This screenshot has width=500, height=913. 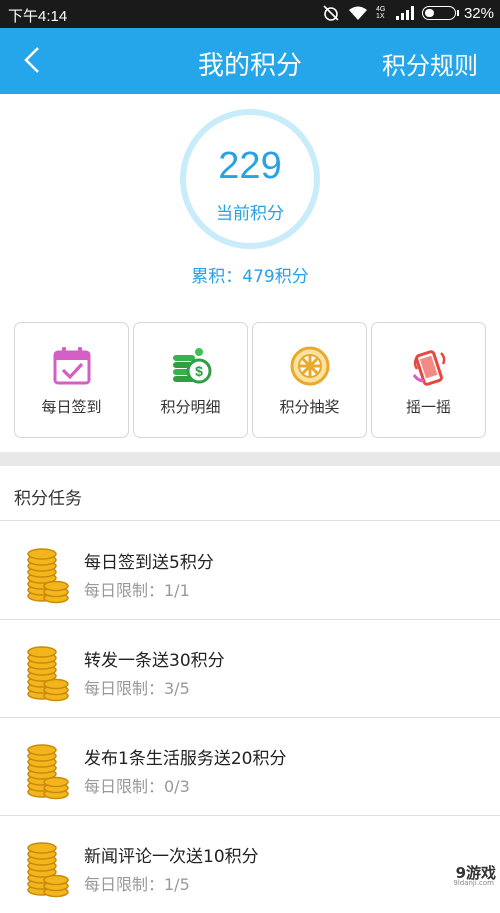 What do you see at coordinates (250, 668) in the screenshot?
I see `task-item: 转发一条送30积分 每日限制：3/5` at bounding box center [250, 668].